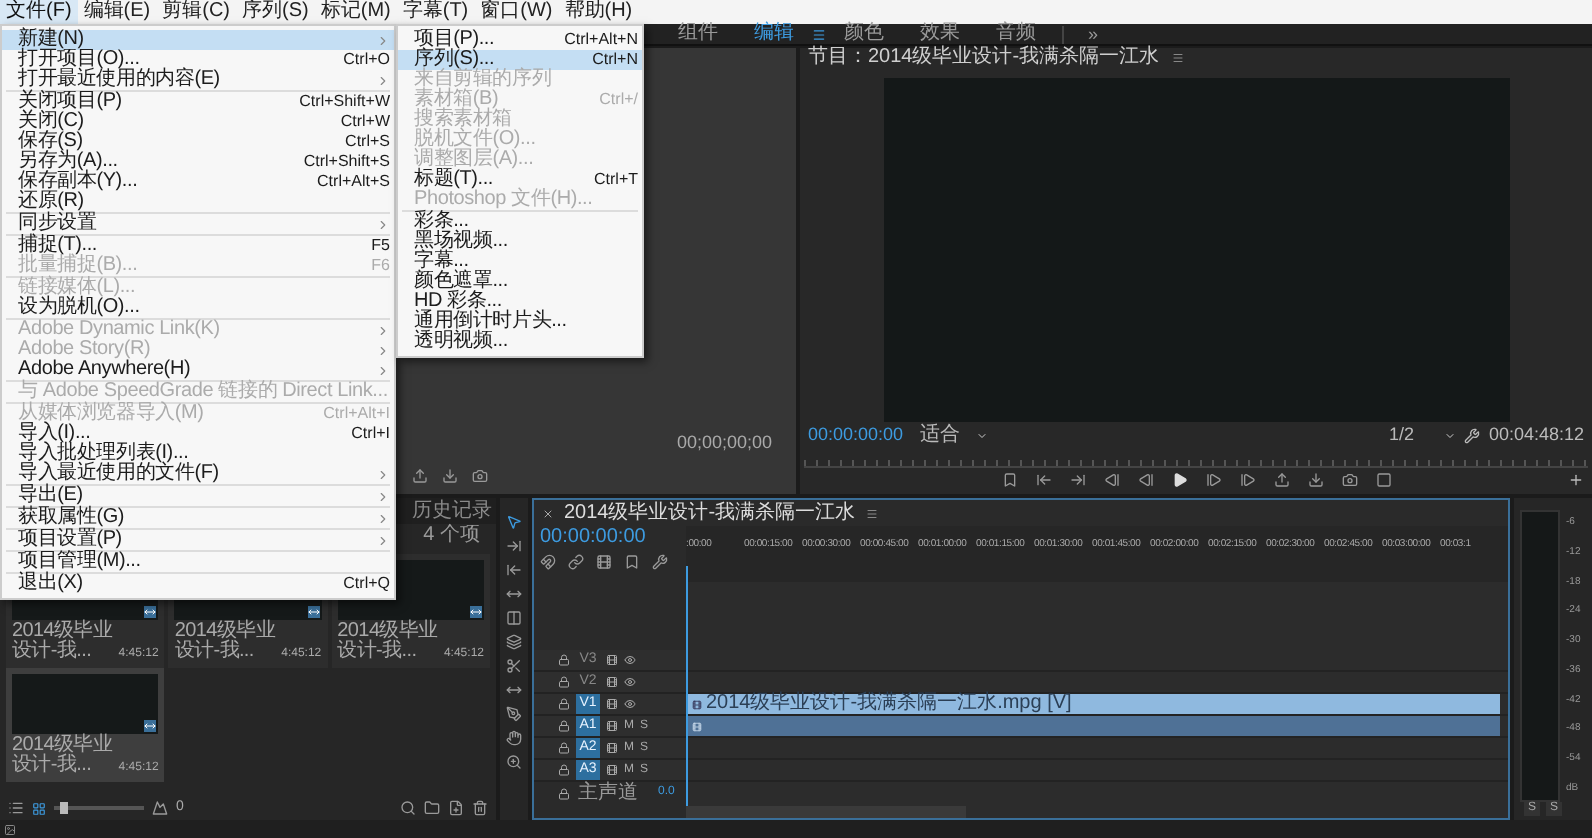 This screenshot has width=1592, height=838. I want to click on menu-item: 序列(S)... Ctrl+N, so click(520, 60).